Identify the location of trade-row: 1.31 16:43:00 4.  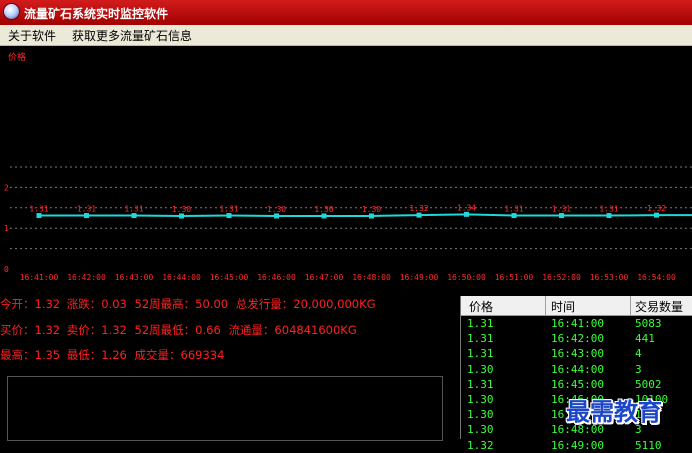
(576, 353).